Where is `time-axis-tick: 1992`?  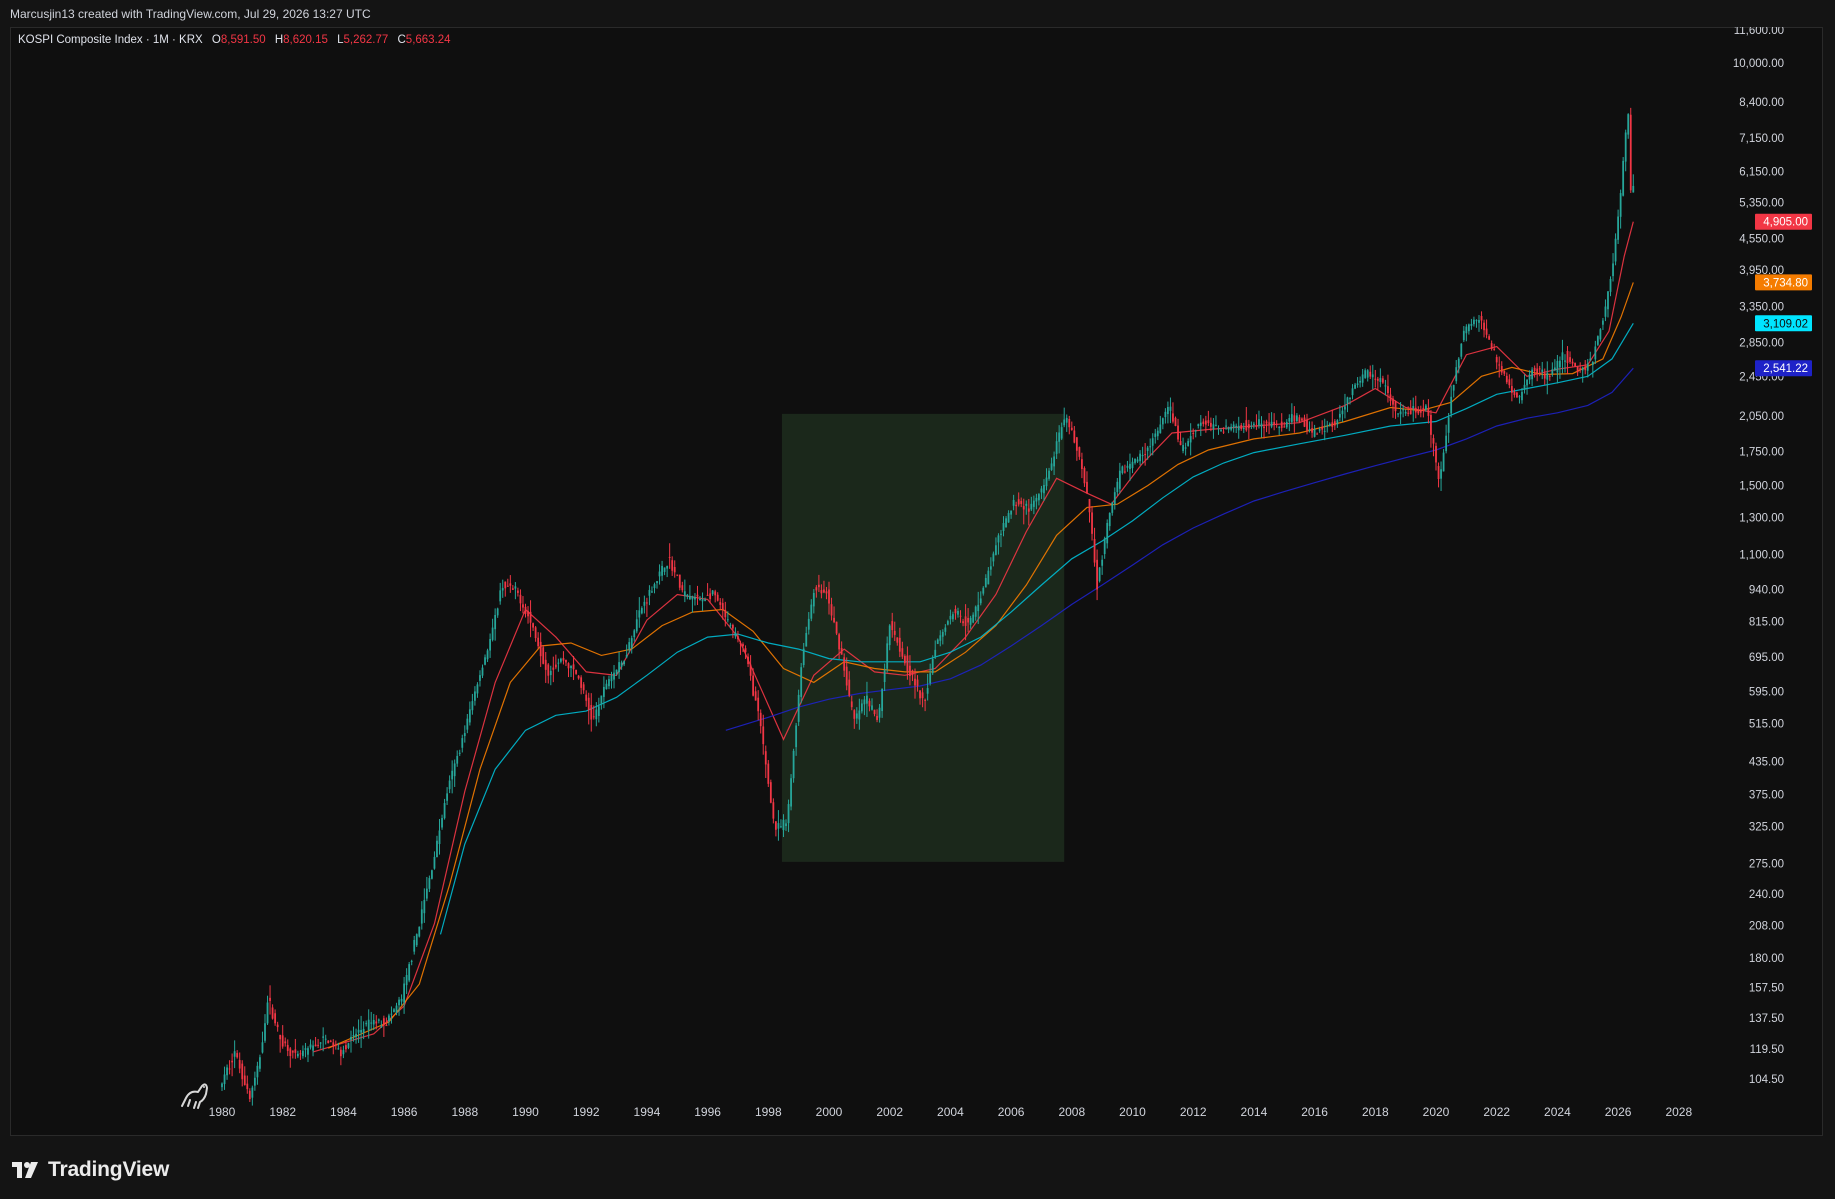 time-axis-tick: 1992 is located at coordinates (586, 1112).